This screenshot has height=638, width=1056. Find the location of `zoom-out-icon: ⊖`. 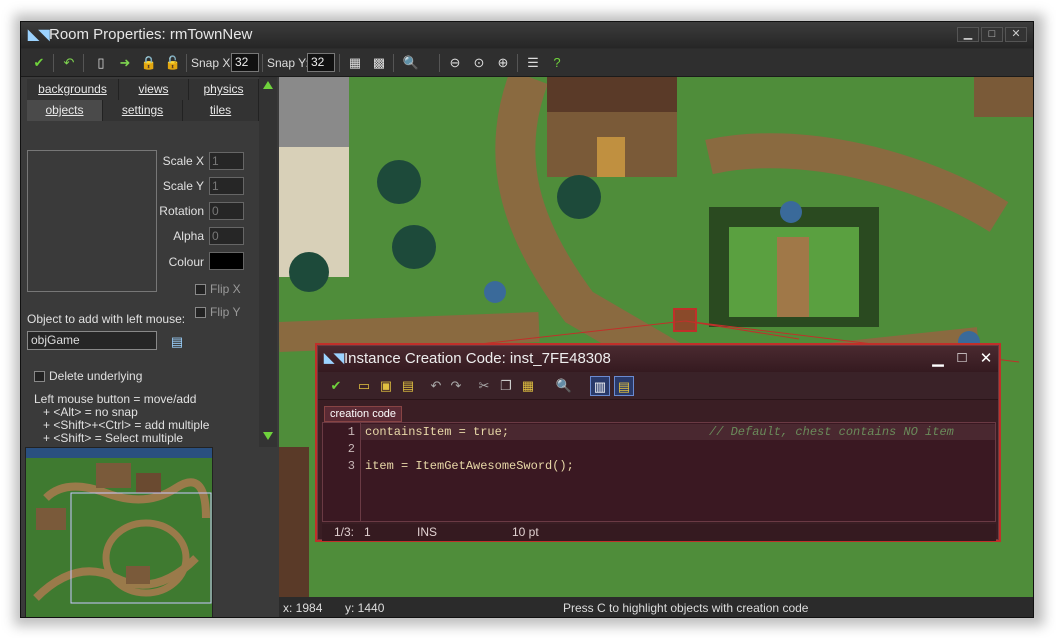

zoom-out-icon: ⊖ is located at coordinates (455, 63).